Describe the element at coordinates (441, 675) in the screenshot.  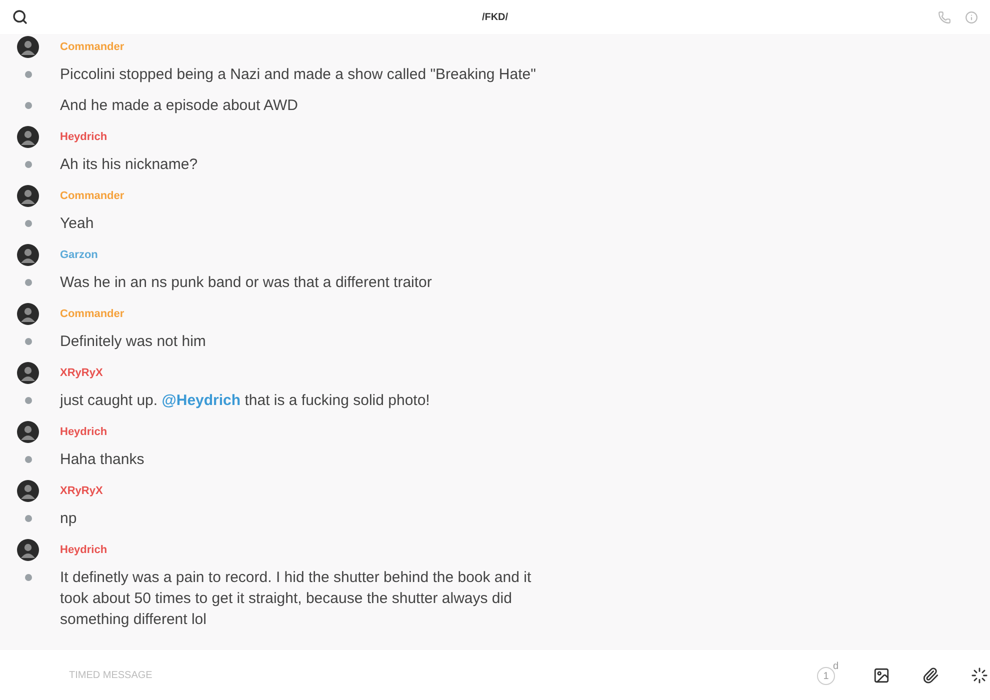
I see `message-input: TIMED MESSAGE` at that location.